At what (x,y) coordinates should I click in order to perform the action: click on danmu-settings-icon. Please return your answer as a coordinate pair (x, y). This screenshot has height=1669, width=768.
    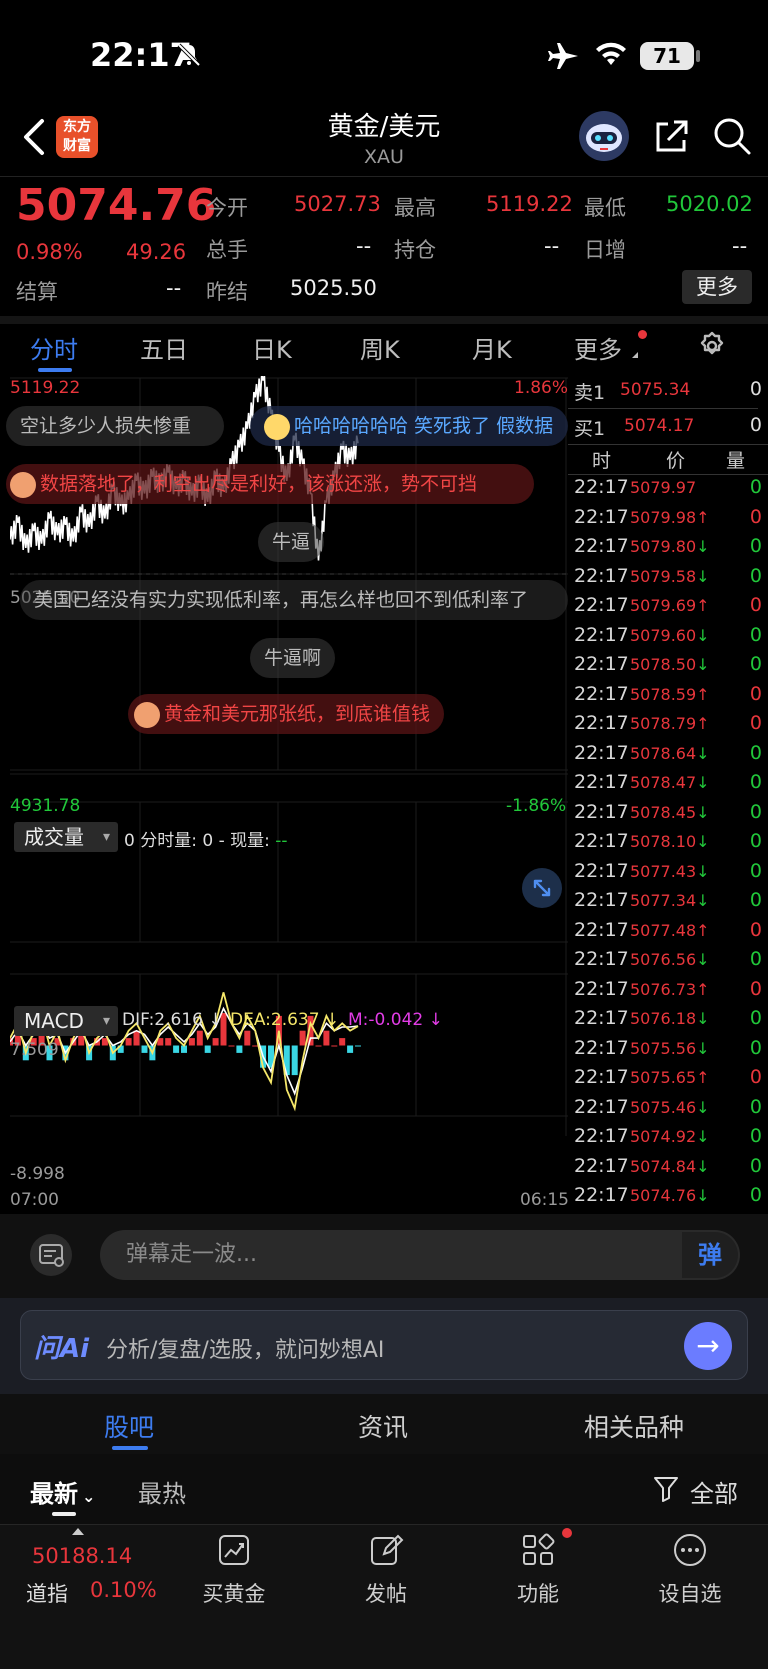
    Looking at the image, I should click on (51, 1255).